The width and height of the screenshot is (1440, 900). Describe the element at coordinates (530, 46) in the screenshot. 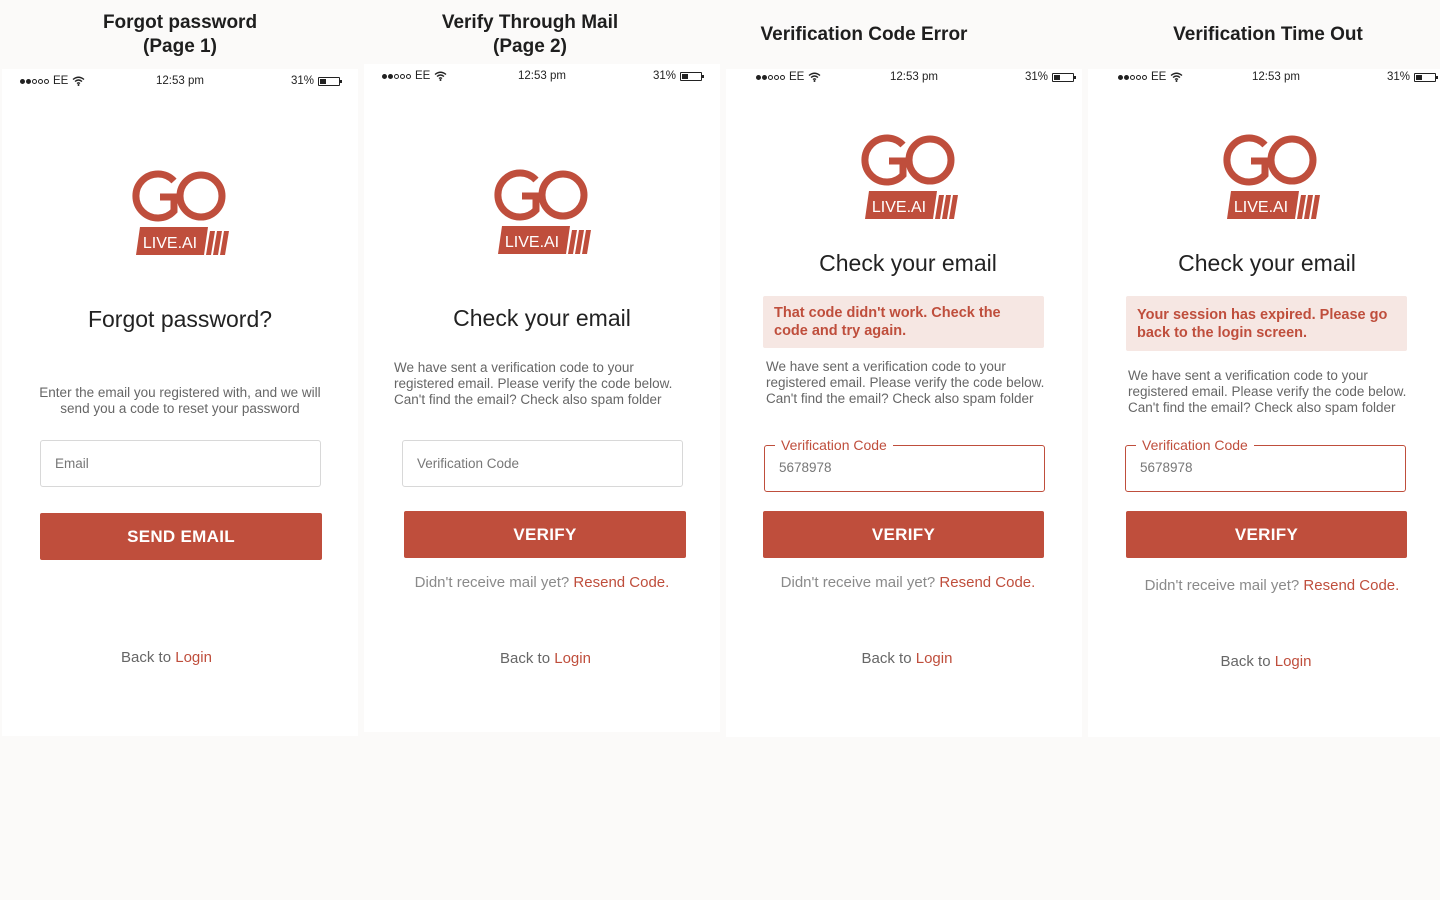

I see `column-title-line2: (Page 2)` at that location.